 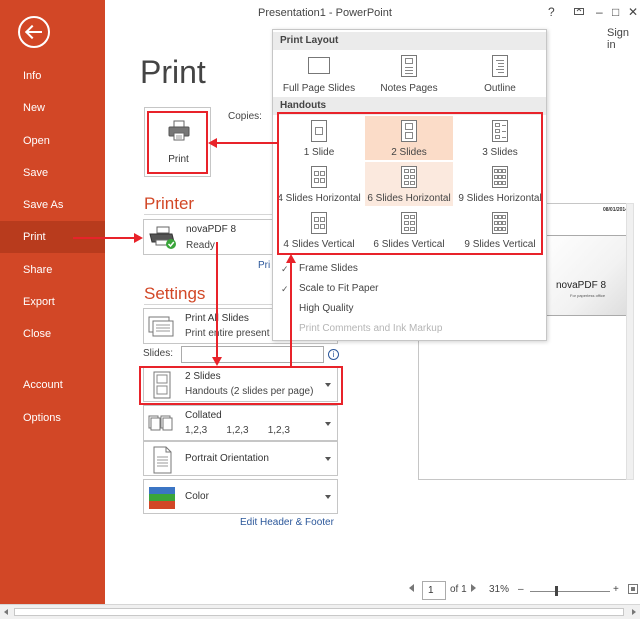 I want to click on nav-item-account: Account, so click(x=52, y=385).